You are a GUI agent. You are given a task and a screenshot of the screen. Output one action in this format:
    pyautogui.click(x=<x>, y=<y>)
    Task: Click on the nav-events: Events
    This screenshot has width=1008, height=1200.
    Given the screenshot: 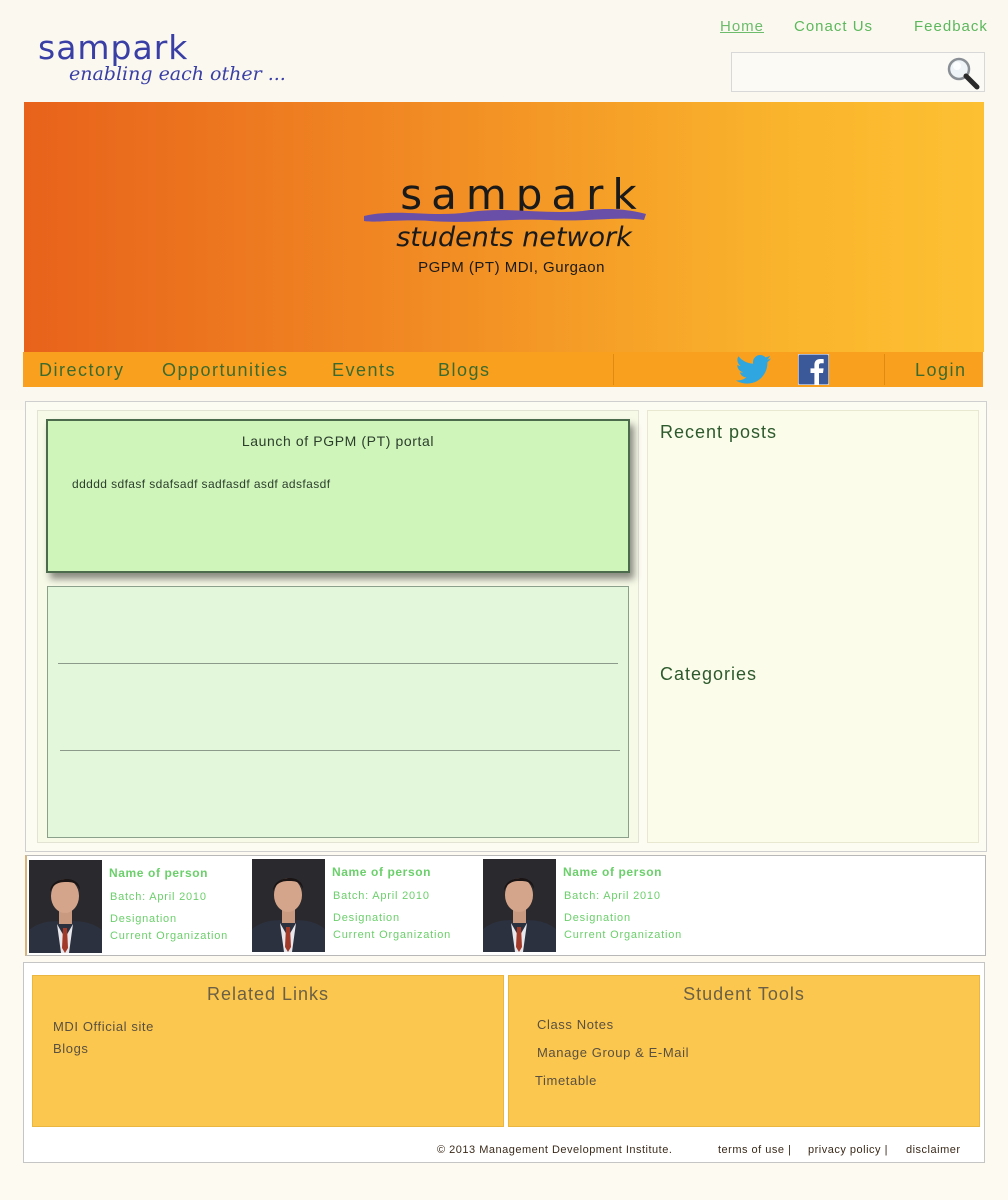 What is the action you would take?
    pyautogui.click(x=364, y=370)
    